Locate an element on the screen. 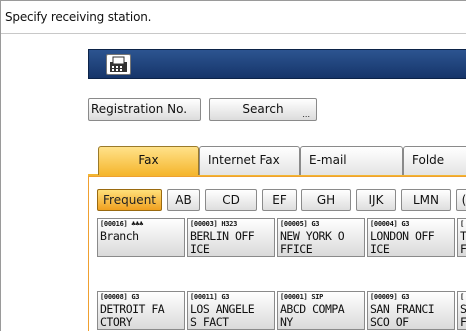 This screenshot has width=466, height=331. quick-tab-ef: EF is located at coordinates (279, 200).